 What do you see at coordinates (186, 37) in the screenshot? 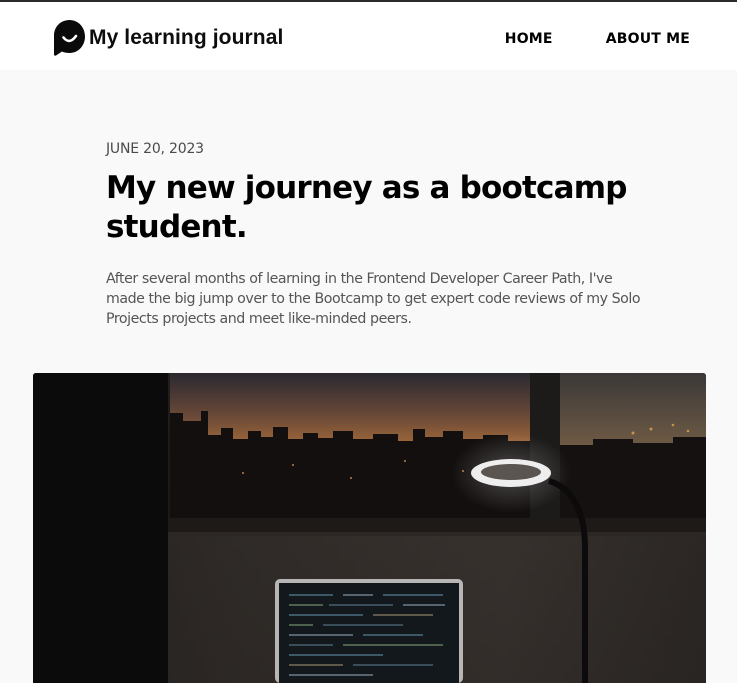
I see `site-title: My learning journal` at bounding box center [186, 37].